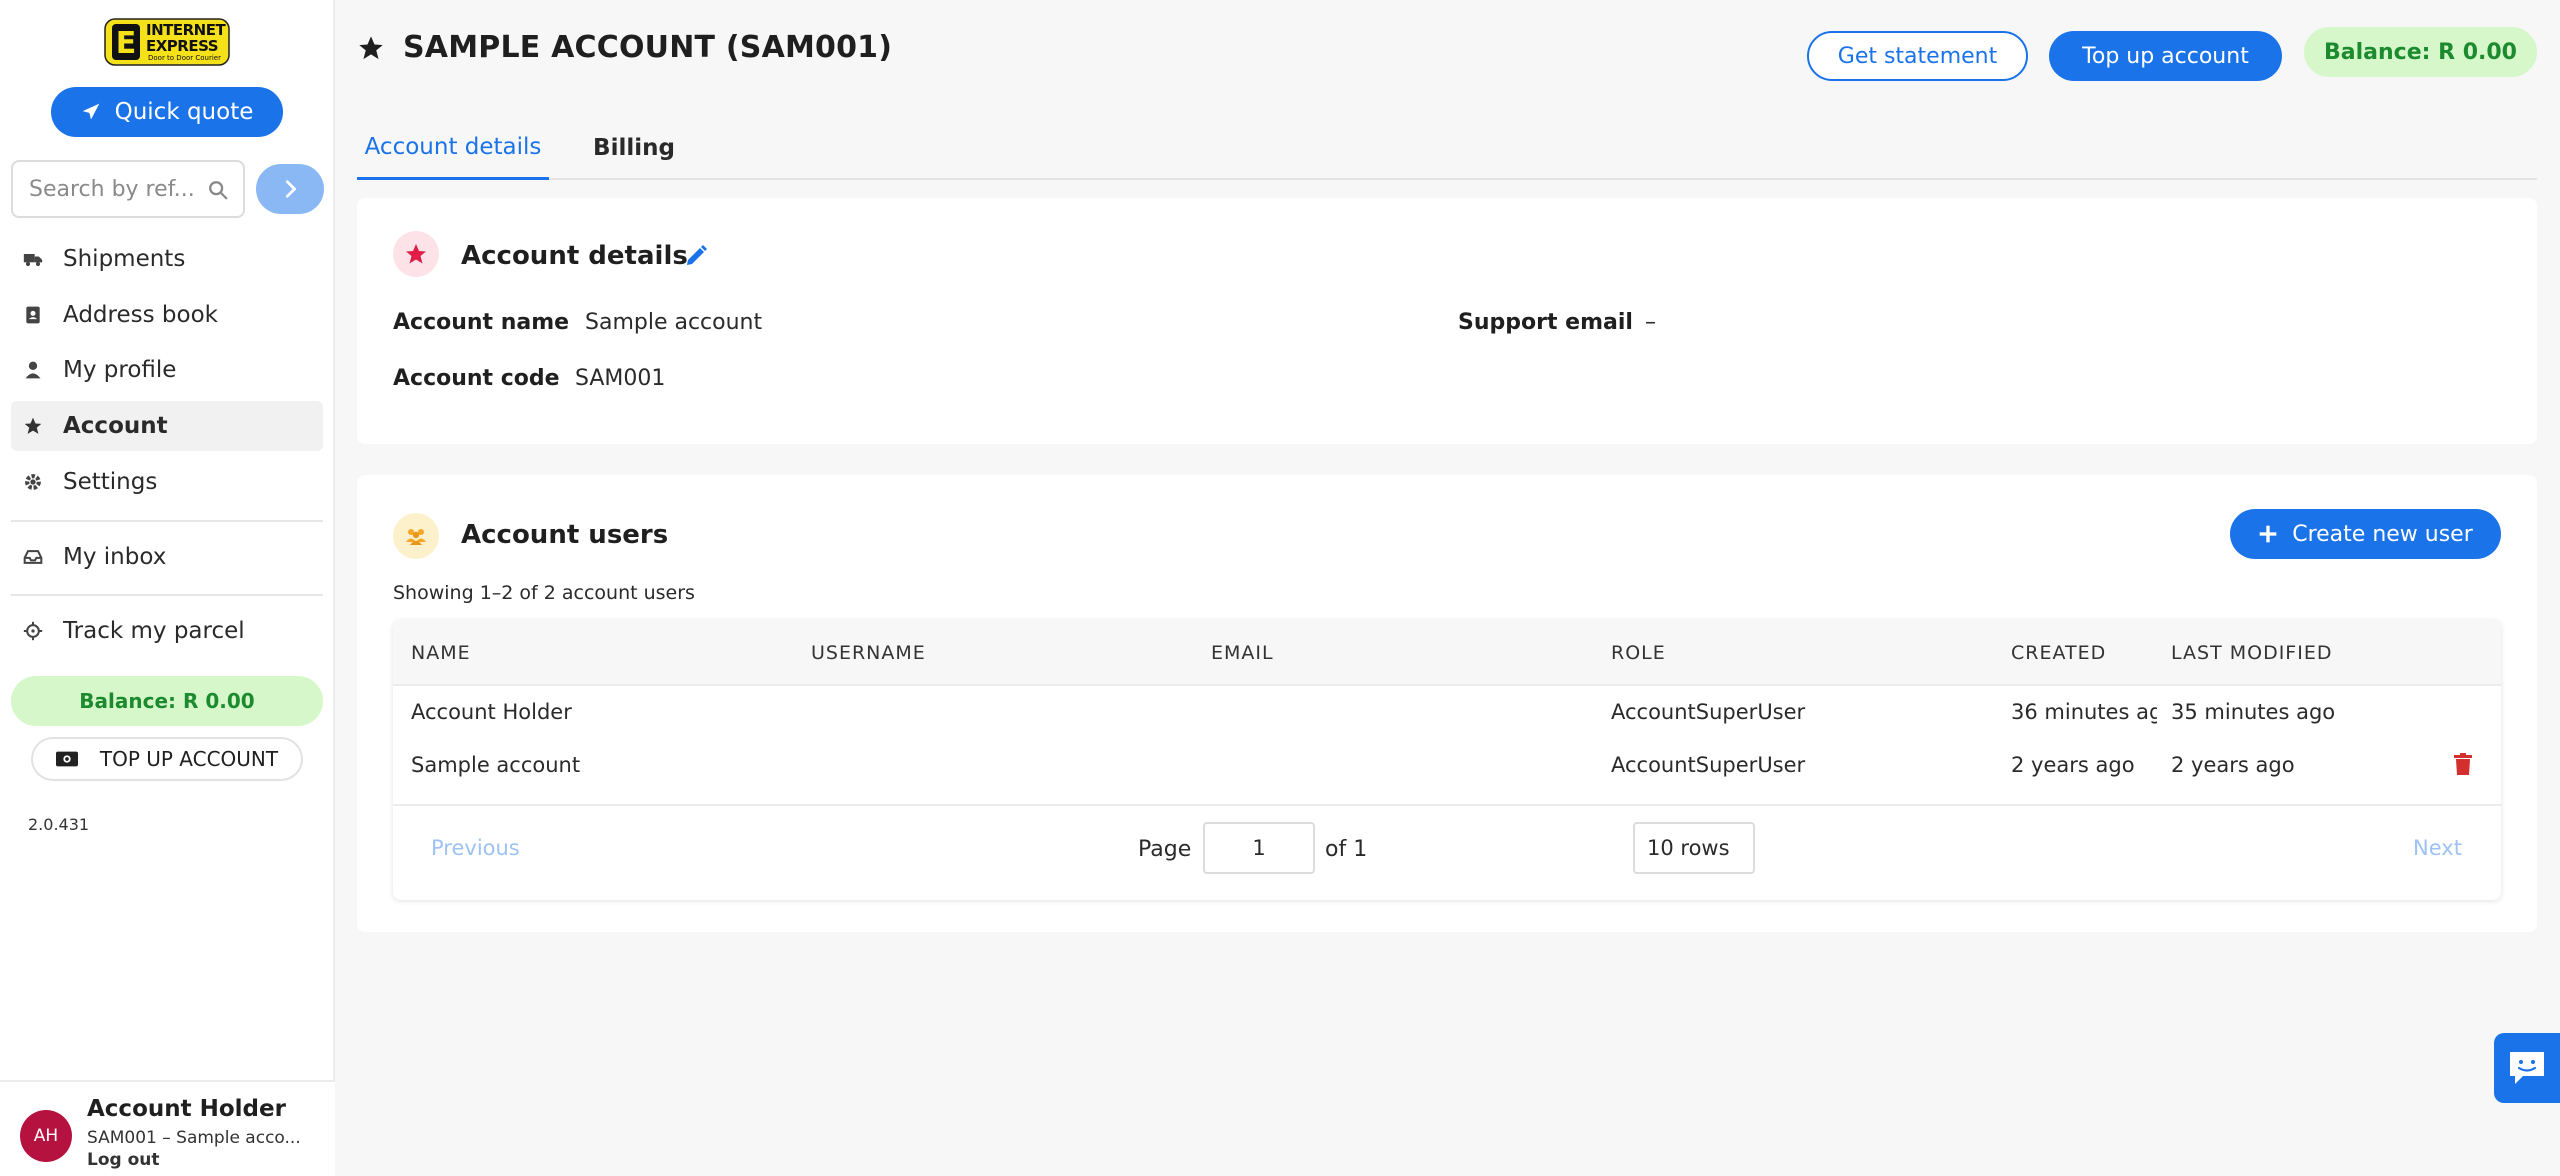 The height and width of the screenshot is (1176, 2560). Describe the element at coordinates (186, 30) in the screenshot. I see `logo-line1: INTERNET` at that location.